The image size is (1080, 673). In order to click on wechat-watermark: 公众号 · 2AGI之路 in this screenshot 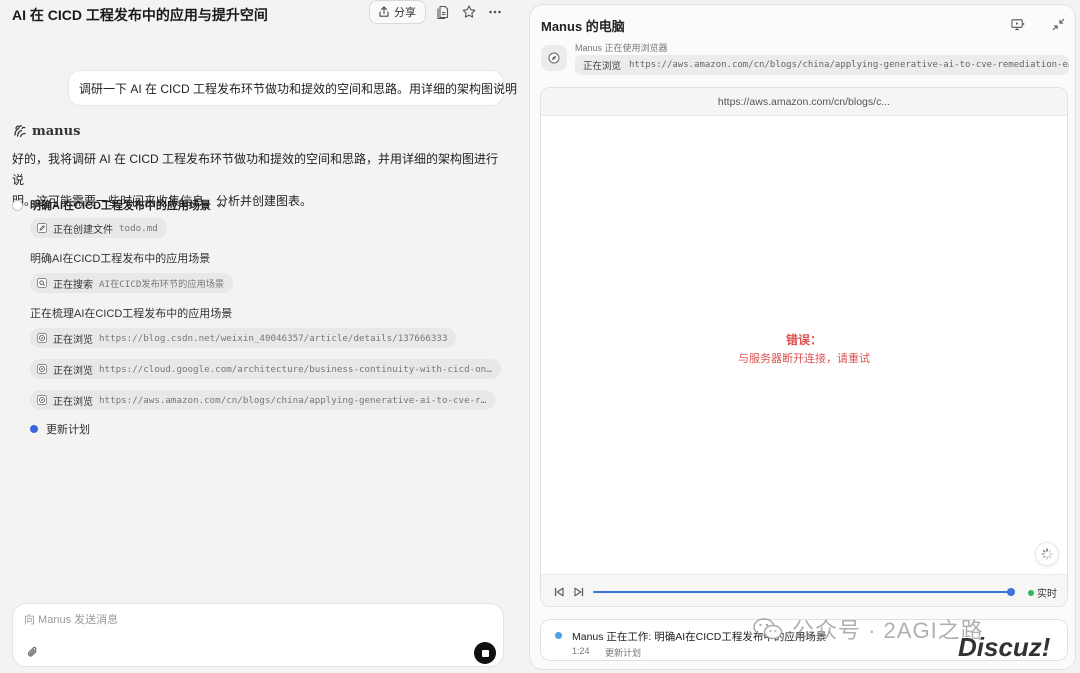, I will do `click(868, 629)`.